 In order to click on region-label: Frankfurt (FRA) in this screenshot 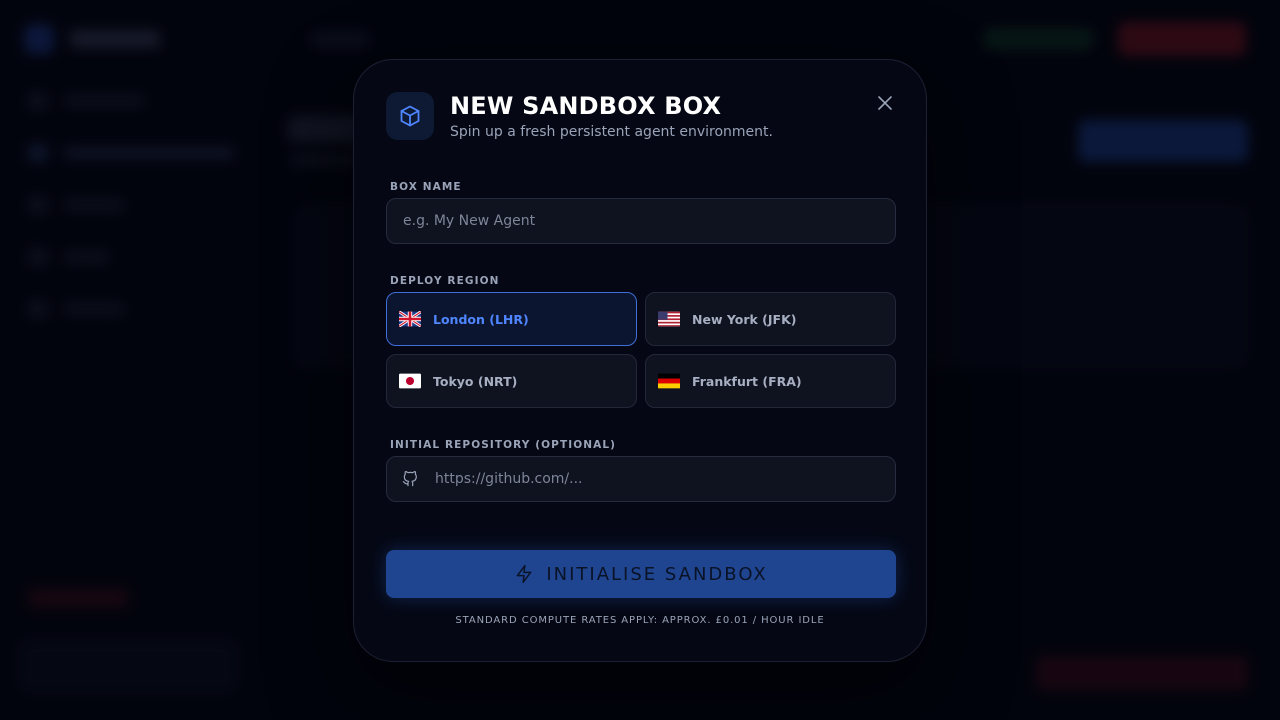, I will do `click(747, 381)`.